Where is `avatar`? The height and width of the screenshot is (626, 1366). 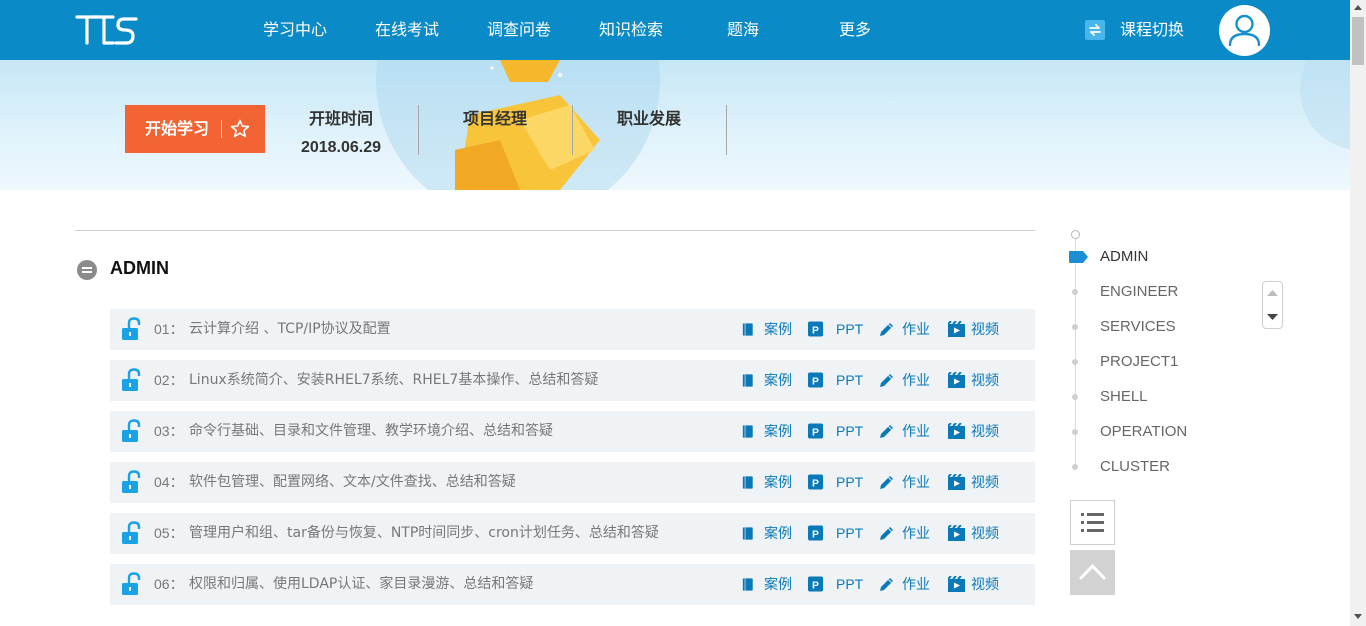
avatar is located at coordinates (1244, 30).